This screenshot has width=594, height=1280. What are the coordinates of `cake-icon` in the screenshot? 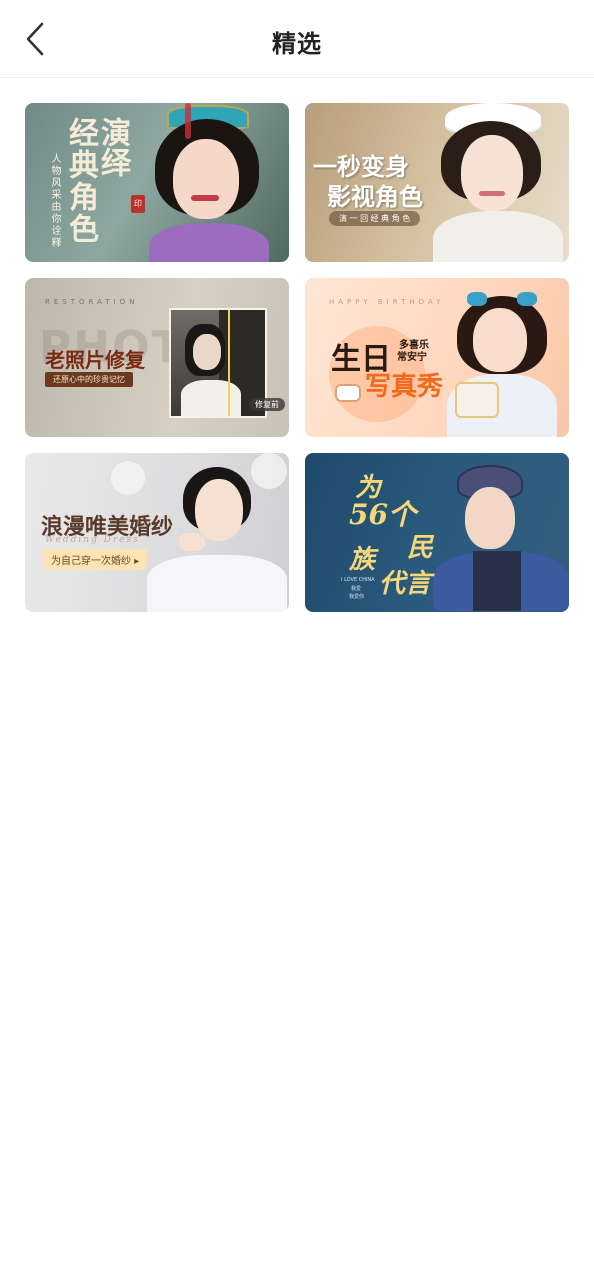 It's located at (348, 393).